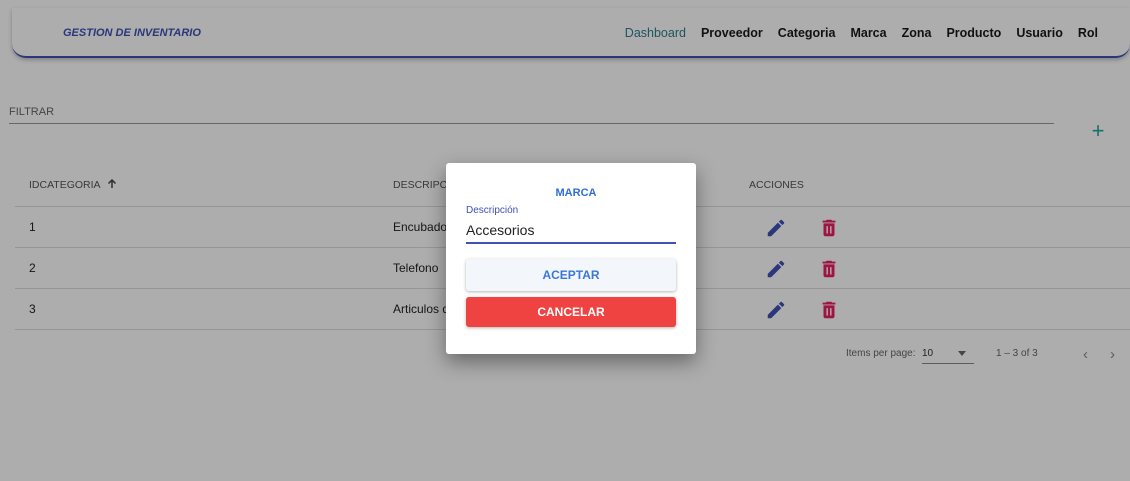 This screenshot has height=481, width=1130. Describe the element at coordinates (576, 193) in the screenshot. I see `dialog-title: MARCA` at that location.